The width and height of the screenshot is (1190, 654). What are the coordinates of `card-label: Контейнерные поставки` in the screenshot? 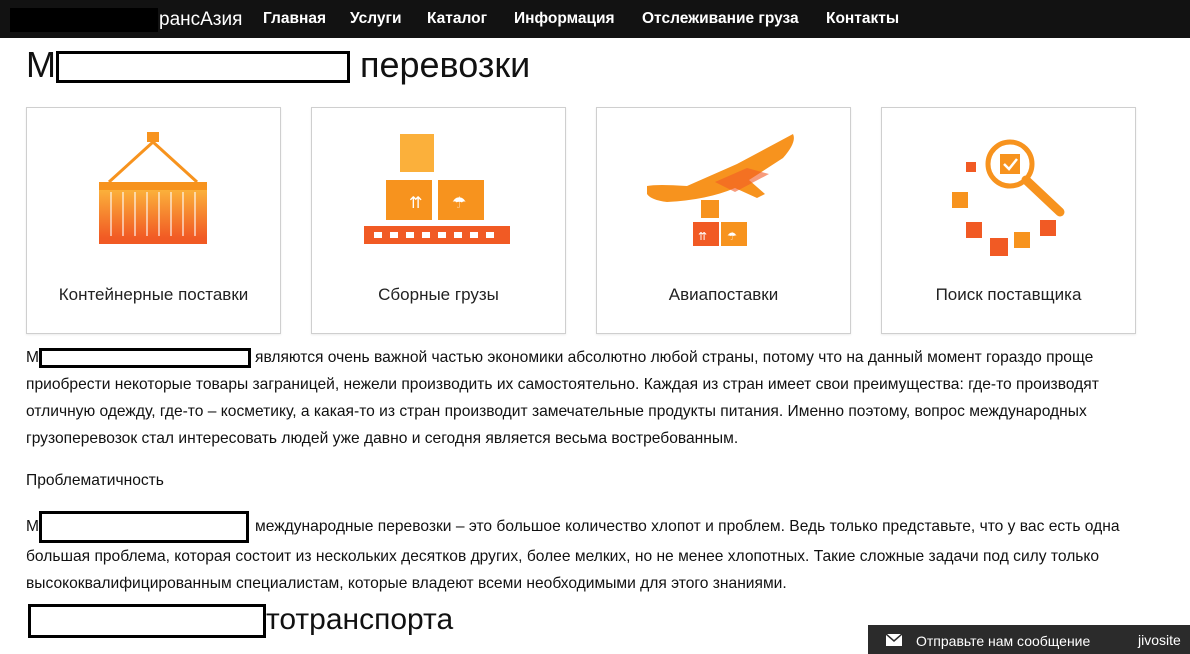 It's located at (153, 294).